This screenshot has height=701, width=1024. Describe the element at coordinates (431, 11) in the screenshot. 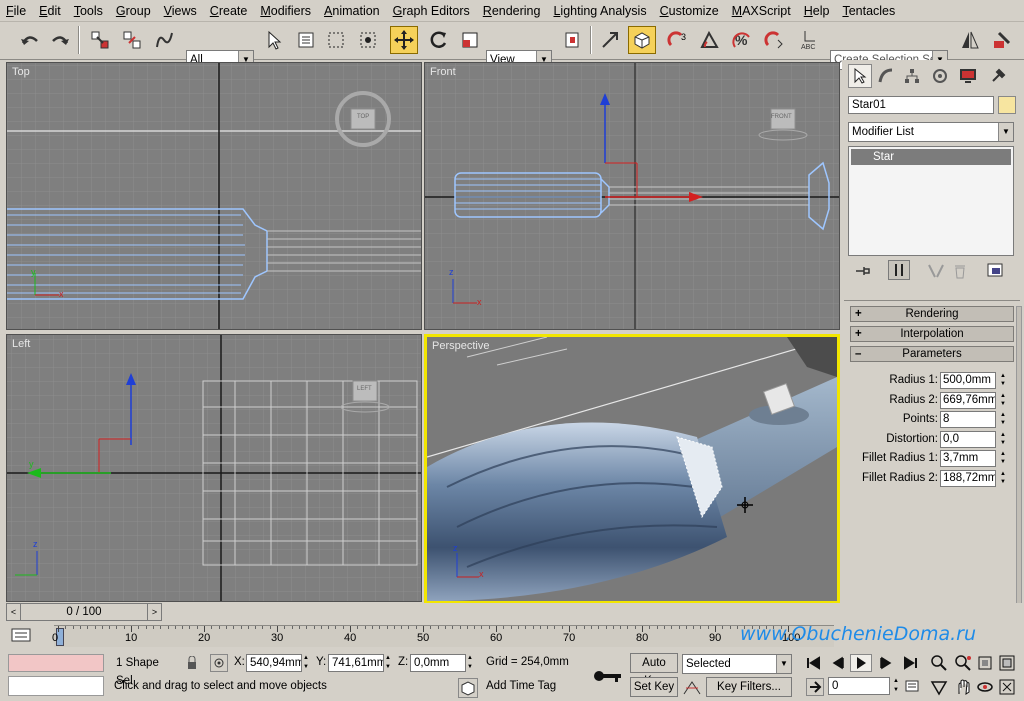

I see `menu-item-graph-editors: Graph Editors` at that location.